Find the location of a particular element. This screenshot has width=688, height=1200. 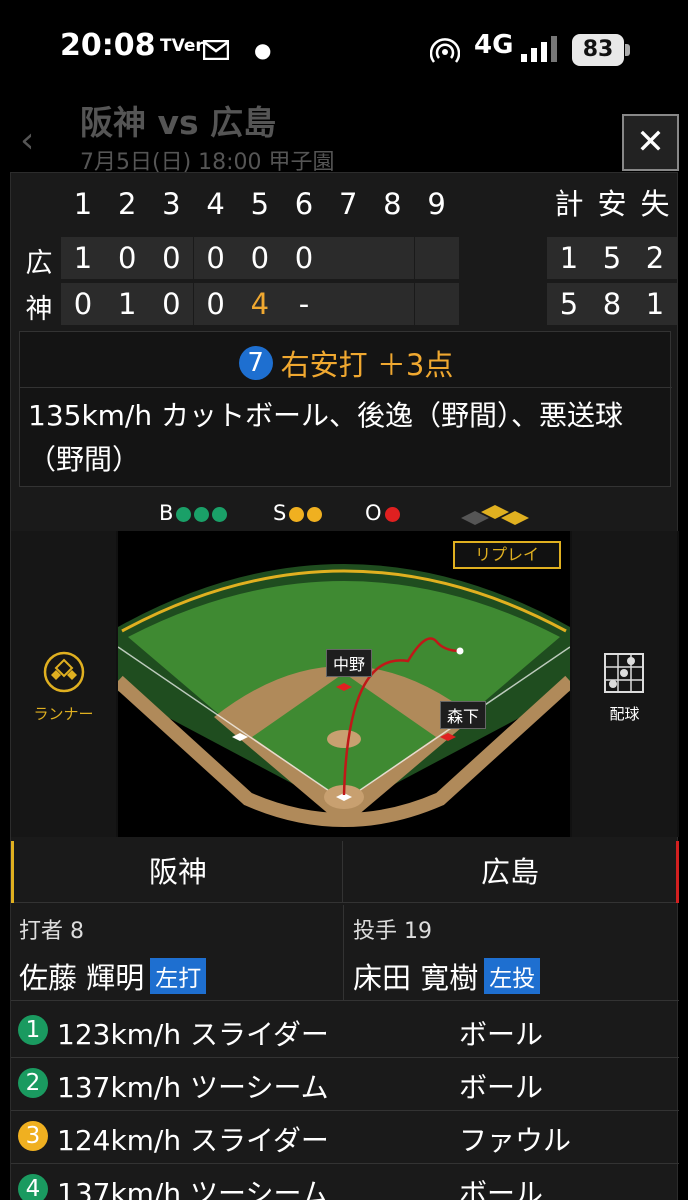

close-button: ✕ is located at coordinates (650, 142).